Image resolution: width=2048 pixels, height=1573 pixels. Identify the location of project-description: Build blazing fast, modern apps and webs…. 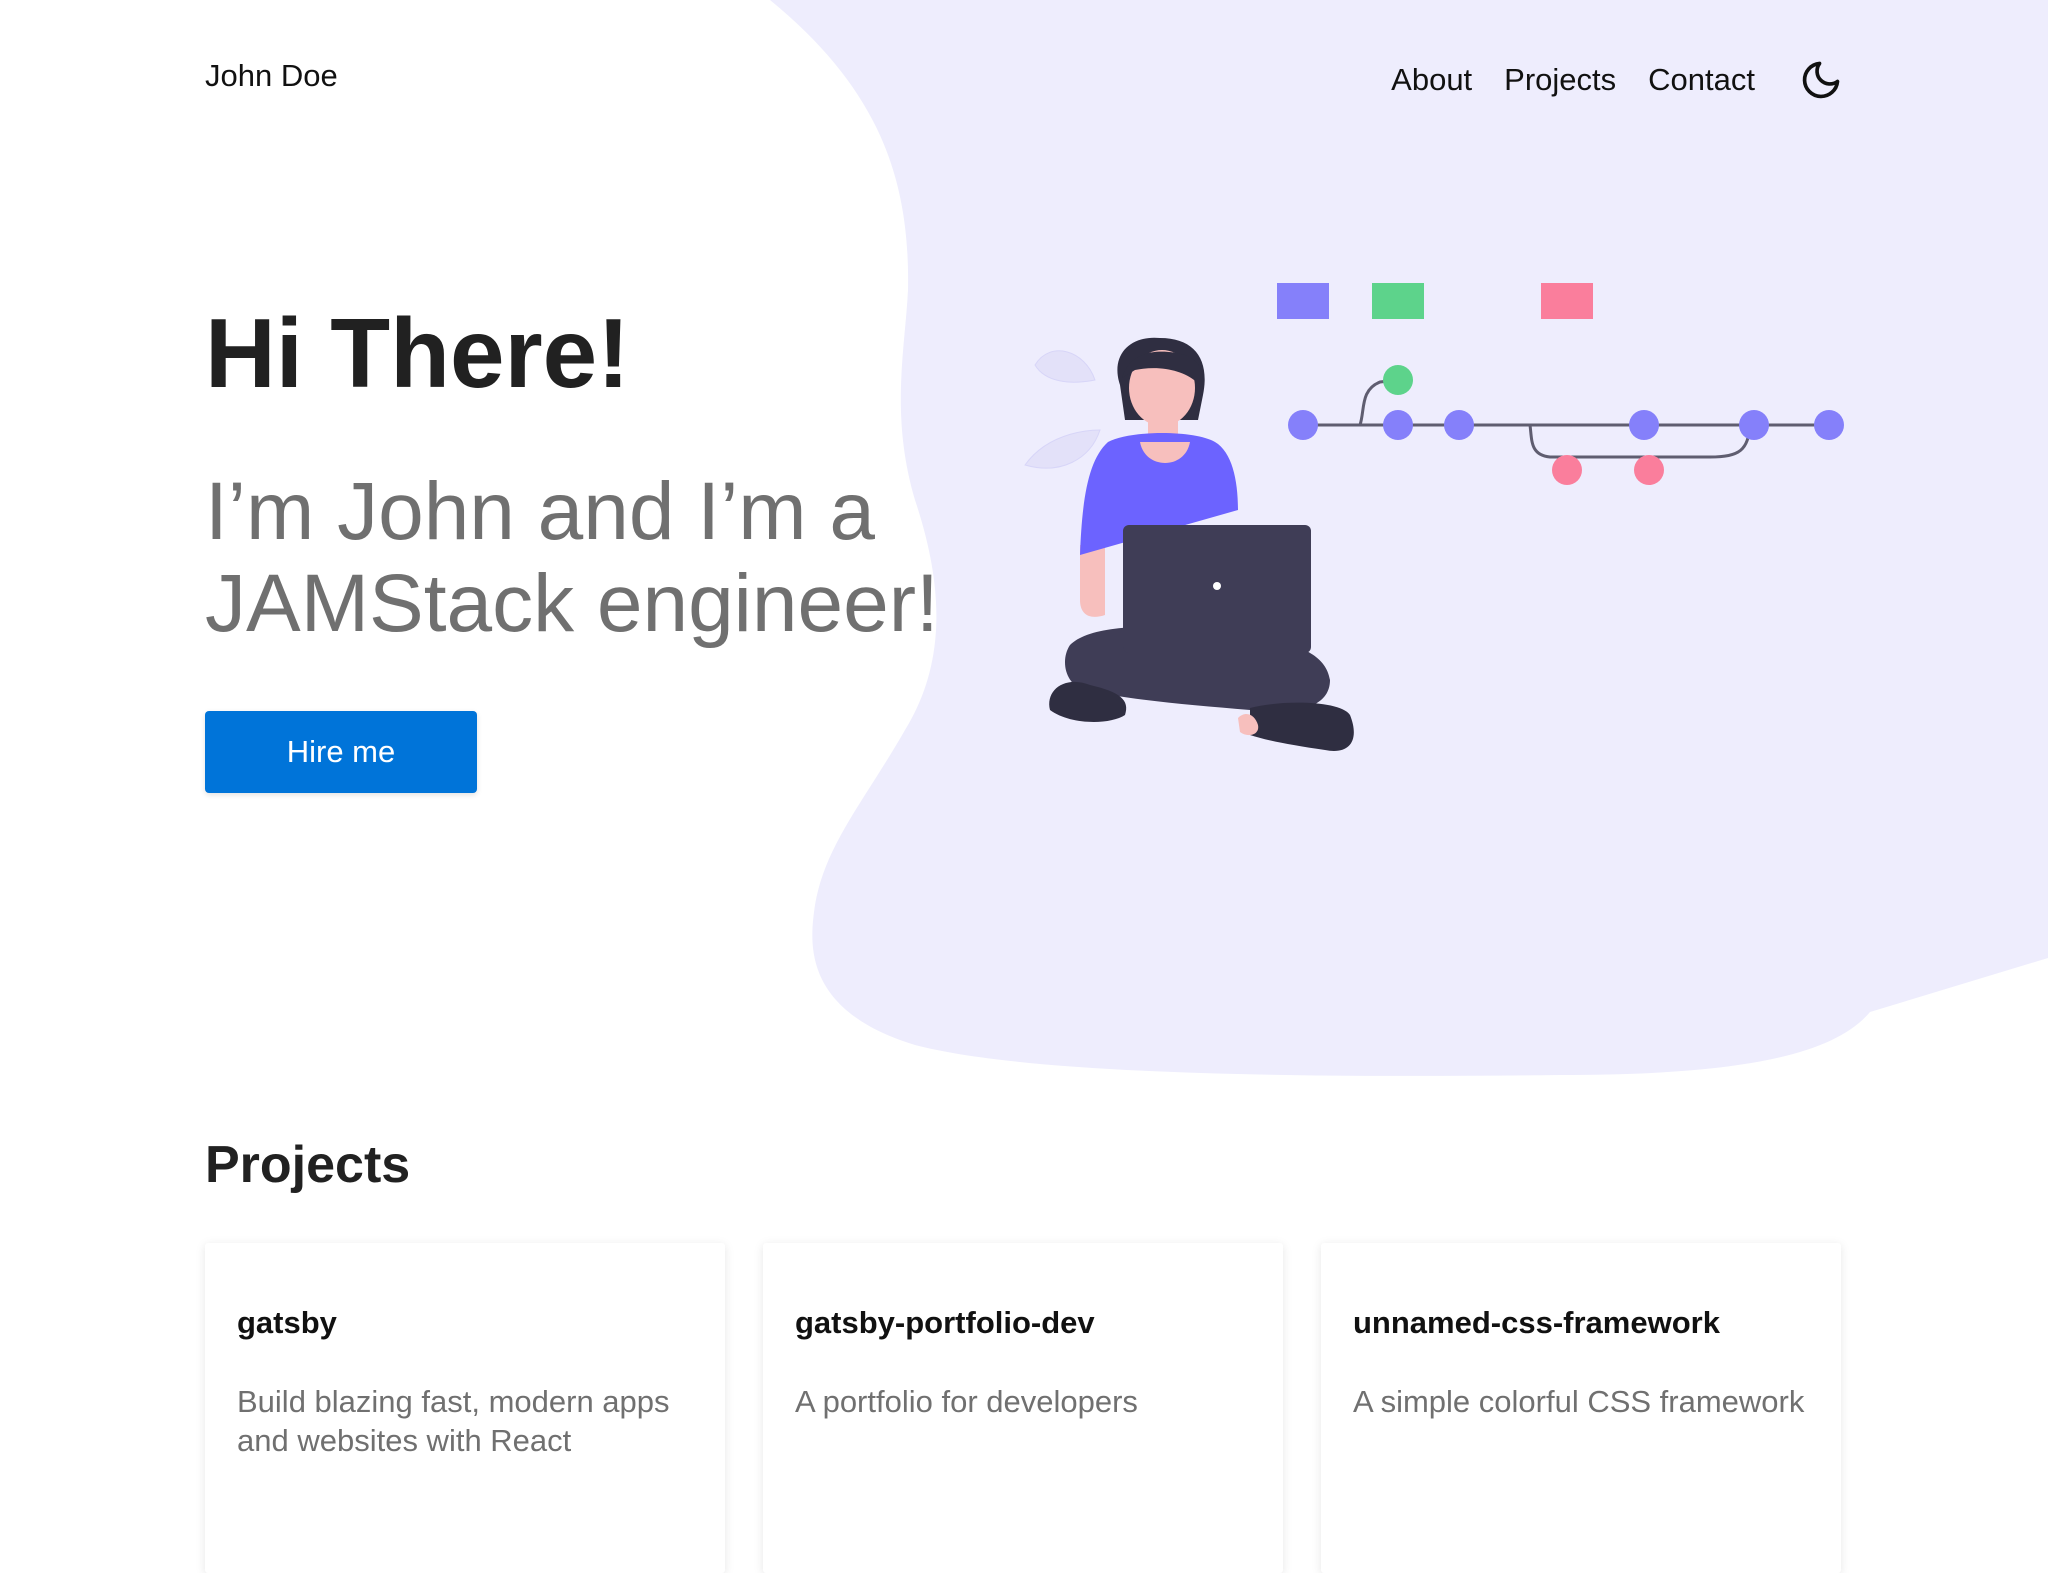
(453, 1421).